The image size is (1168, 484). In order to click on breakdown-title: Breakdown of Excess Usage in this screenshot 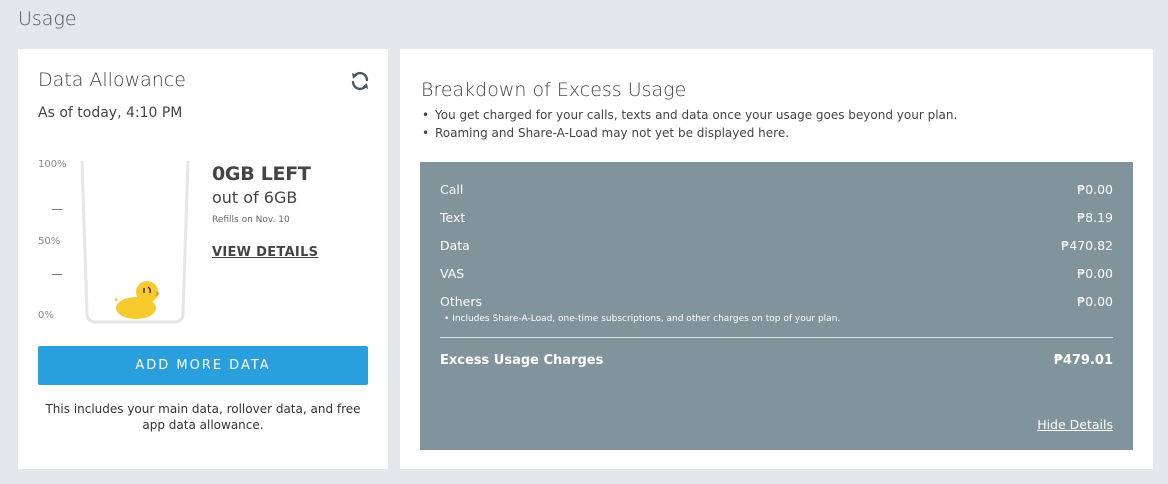, I will do `click(554, 90)`.